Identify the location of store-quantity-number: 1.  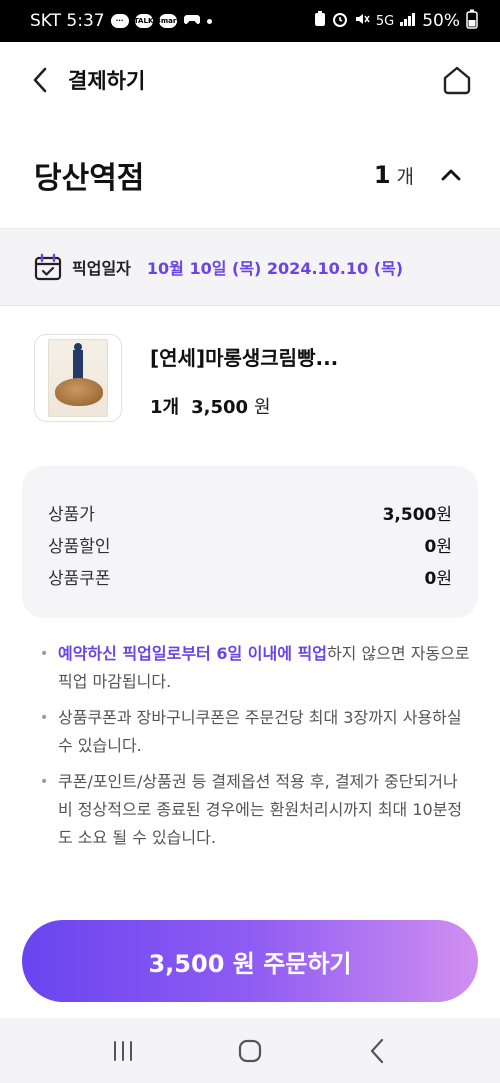
(382, 175).